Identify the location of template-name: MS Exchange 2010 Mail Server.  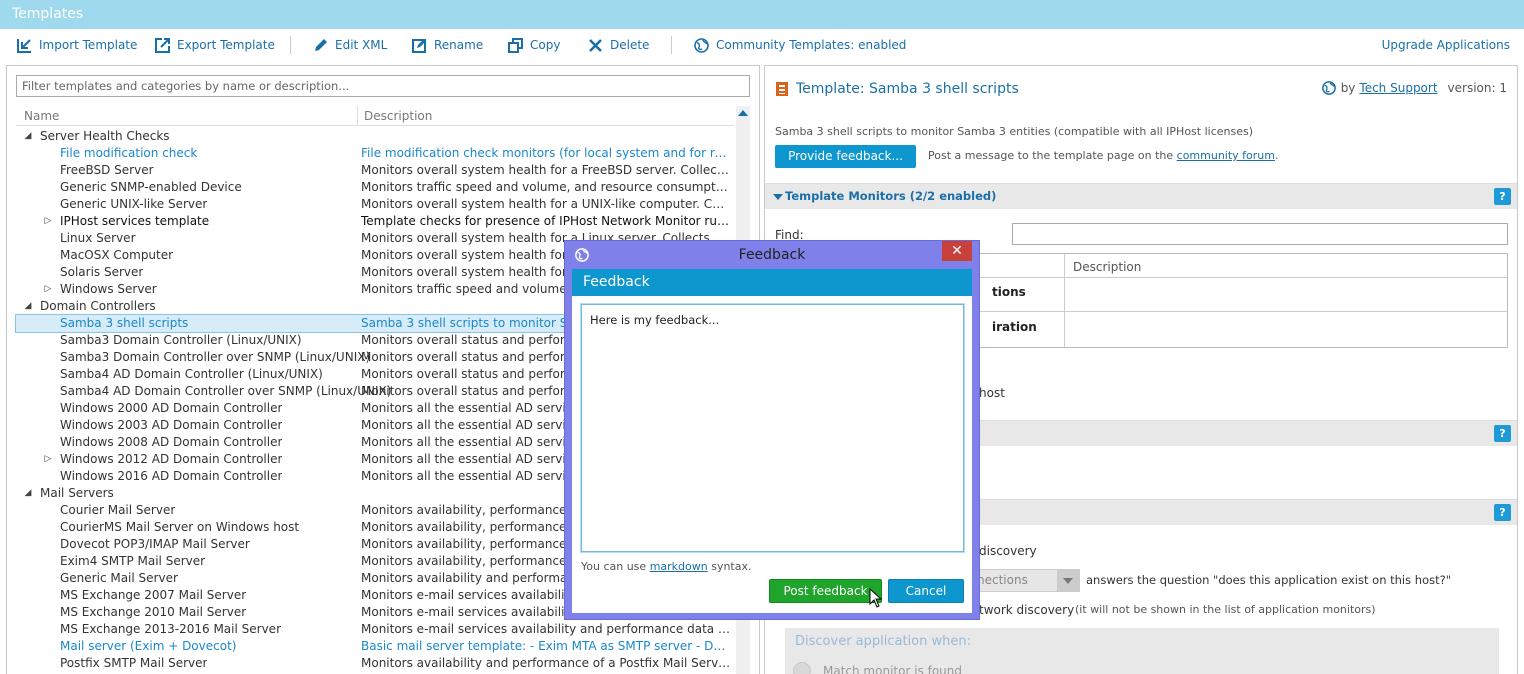
(153, 612).